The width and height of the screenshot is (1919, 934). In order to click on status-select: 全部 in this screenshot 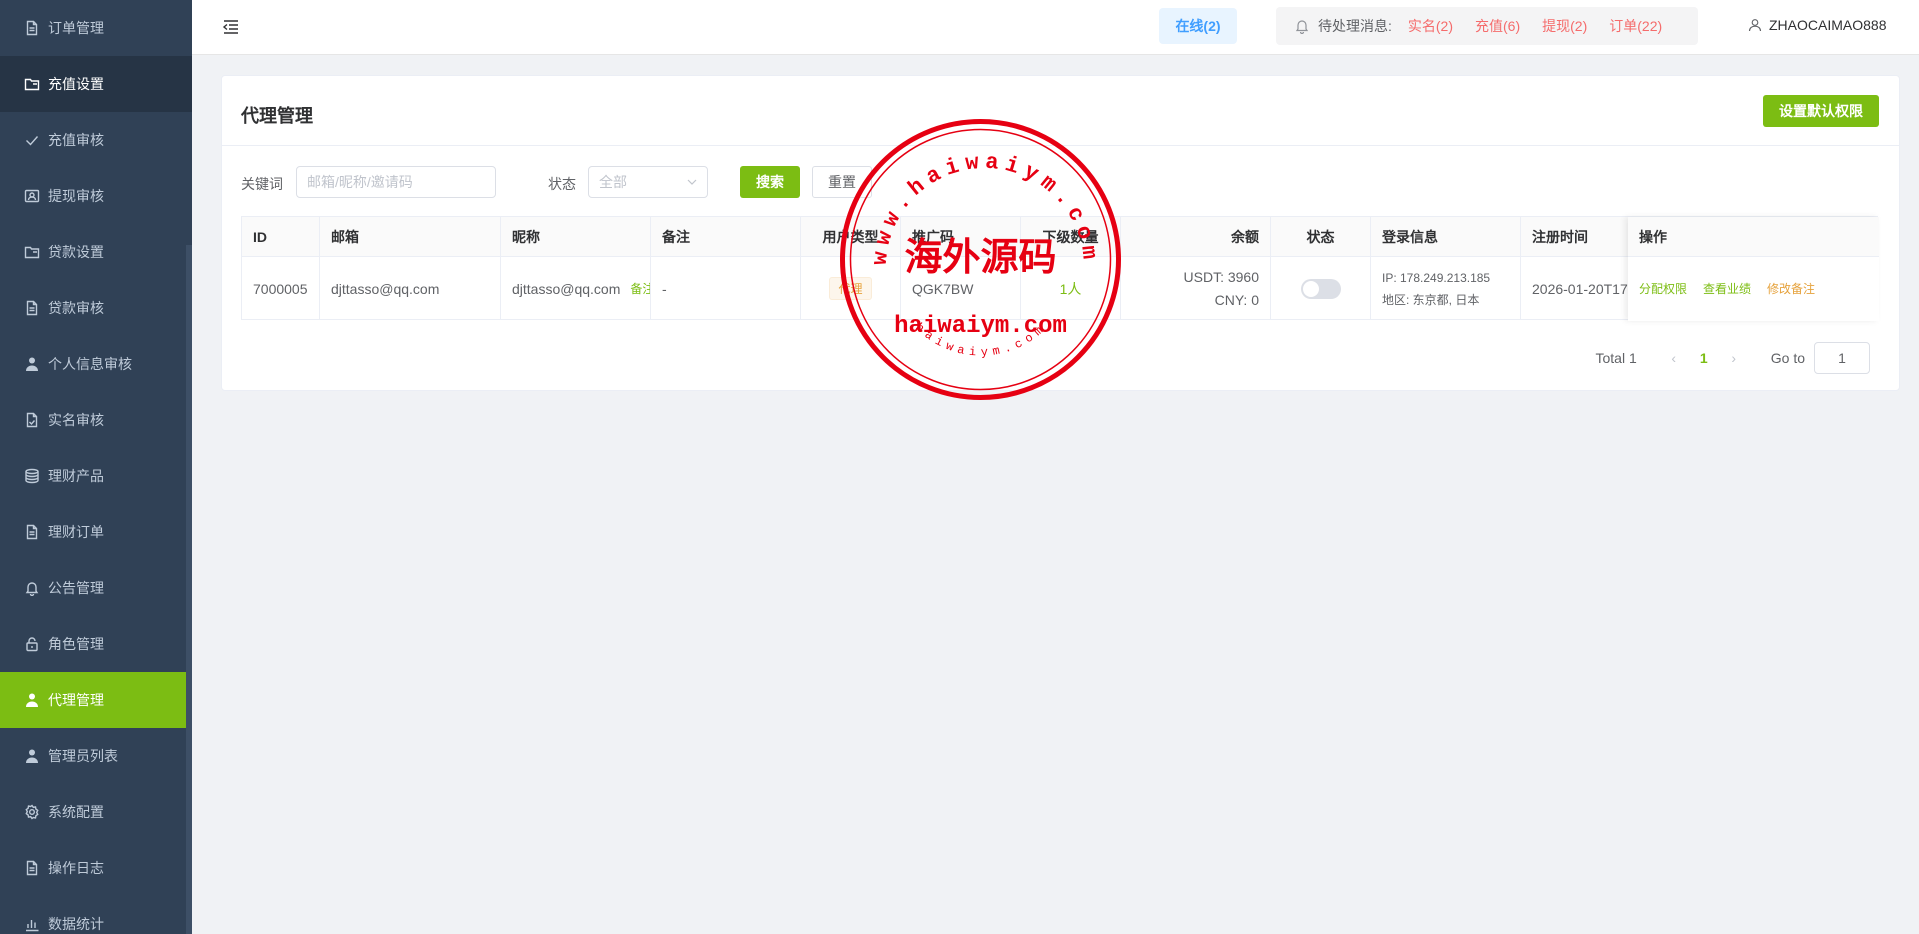, I will do `click(648, 182)`.